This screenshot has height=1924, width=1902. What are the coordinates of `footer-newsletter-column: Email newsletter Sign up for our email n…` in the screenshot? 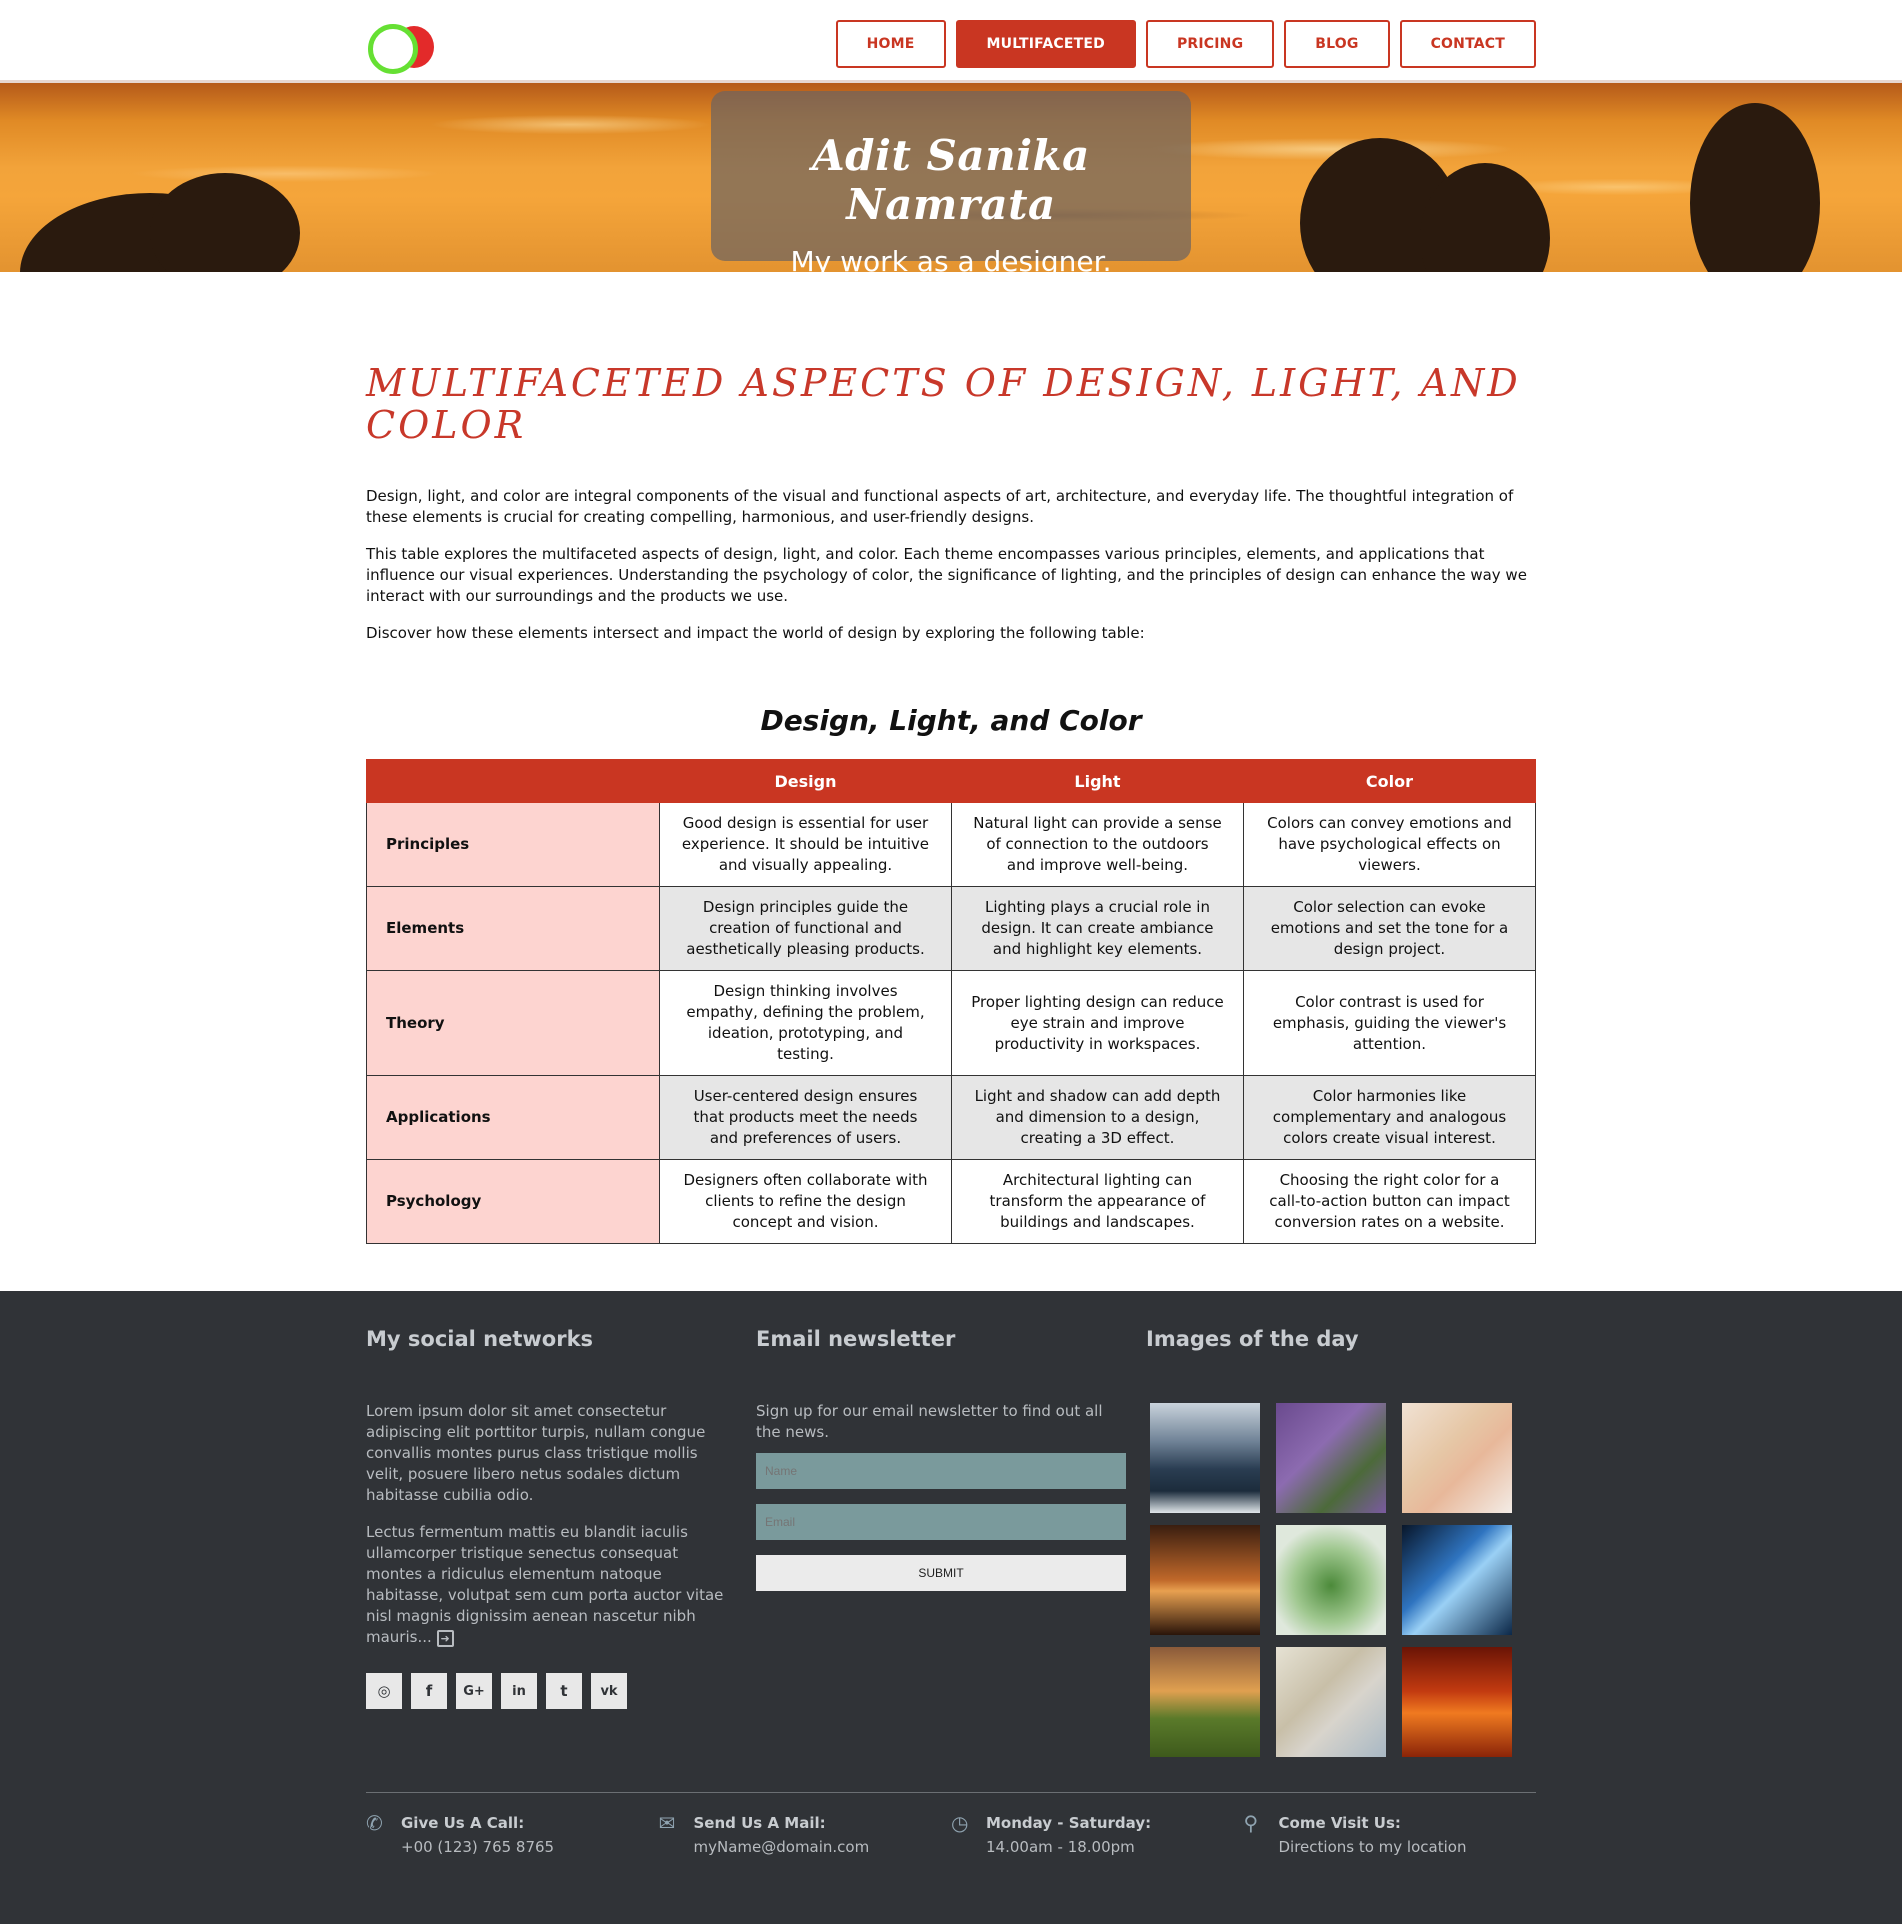 It's located at (951, 1542).